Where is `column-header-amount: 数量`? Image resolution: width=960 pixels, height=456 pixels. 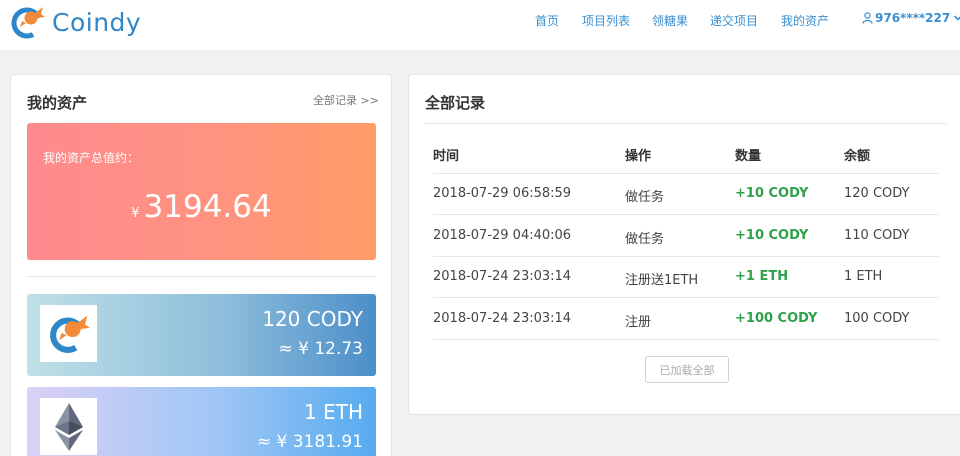
column-header-amount: 数量 is located at coordinates (748, 156).